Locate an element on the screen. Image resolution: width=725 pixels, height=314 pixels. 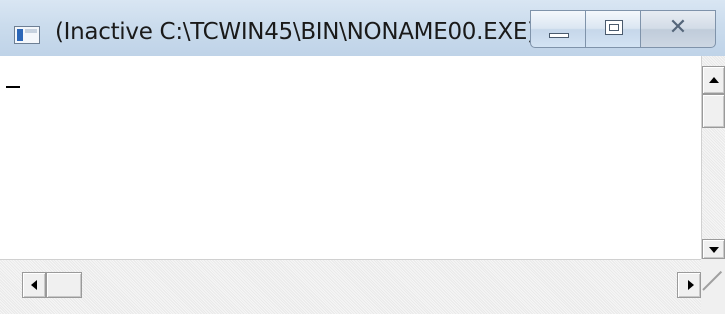
app-icon is located at coordinates (27, 35).